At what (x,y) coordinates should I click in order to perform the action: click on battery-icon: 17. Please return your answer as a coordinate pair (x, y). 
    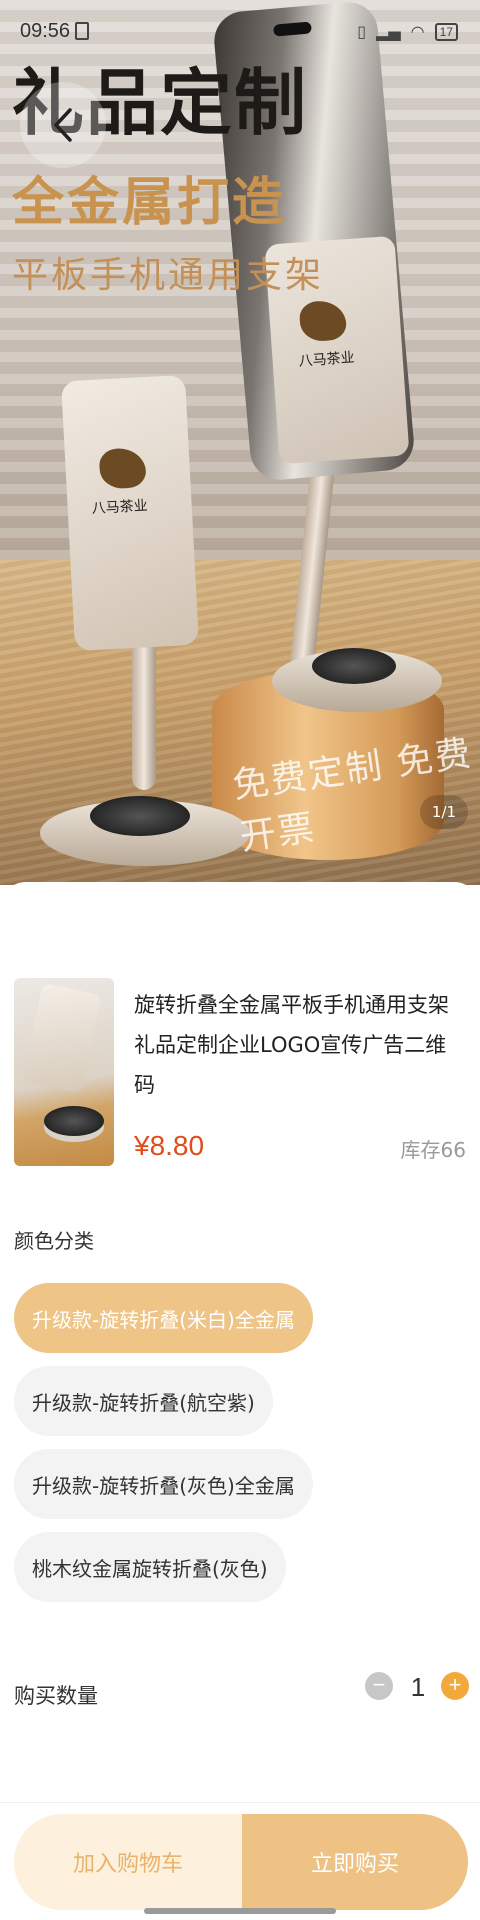
    Looking at the image, I should click on (446, 31).